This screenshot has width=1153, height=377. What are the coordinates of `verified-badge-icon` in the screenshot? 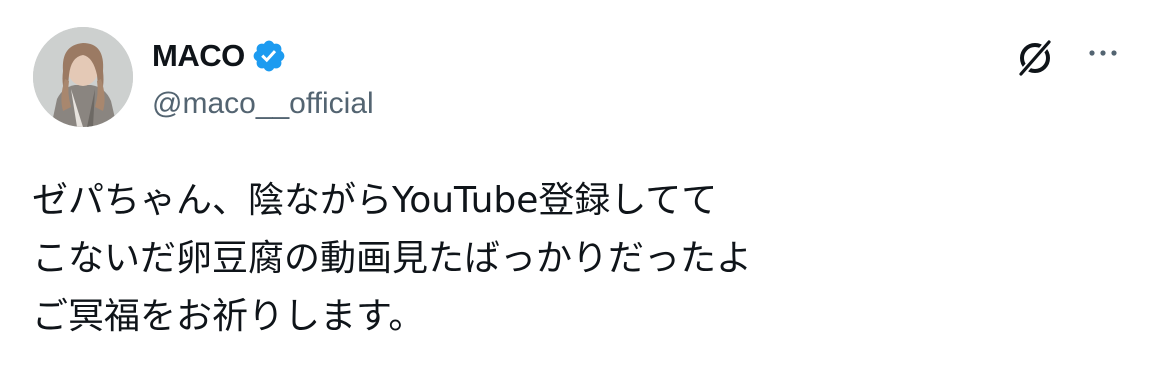 It's located at (269, 56).